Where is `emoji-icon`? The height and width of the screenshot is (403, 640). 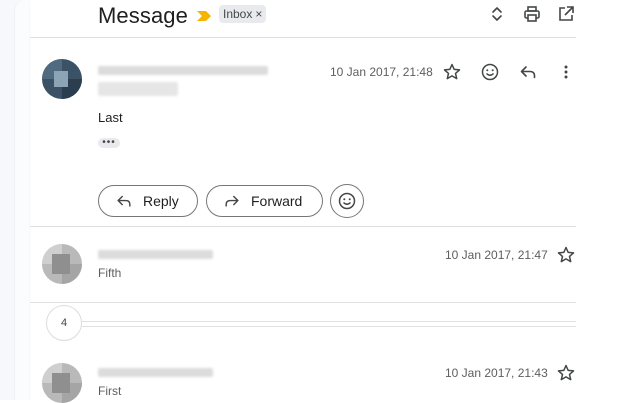 emoji-icon is located at coordinates (347, 201).